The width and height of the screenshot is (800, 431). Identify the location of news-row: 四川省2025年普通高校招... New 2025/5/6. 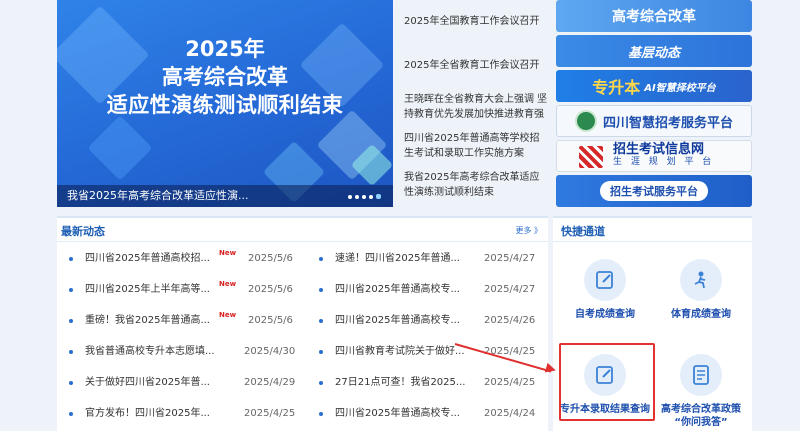
(184, 257).